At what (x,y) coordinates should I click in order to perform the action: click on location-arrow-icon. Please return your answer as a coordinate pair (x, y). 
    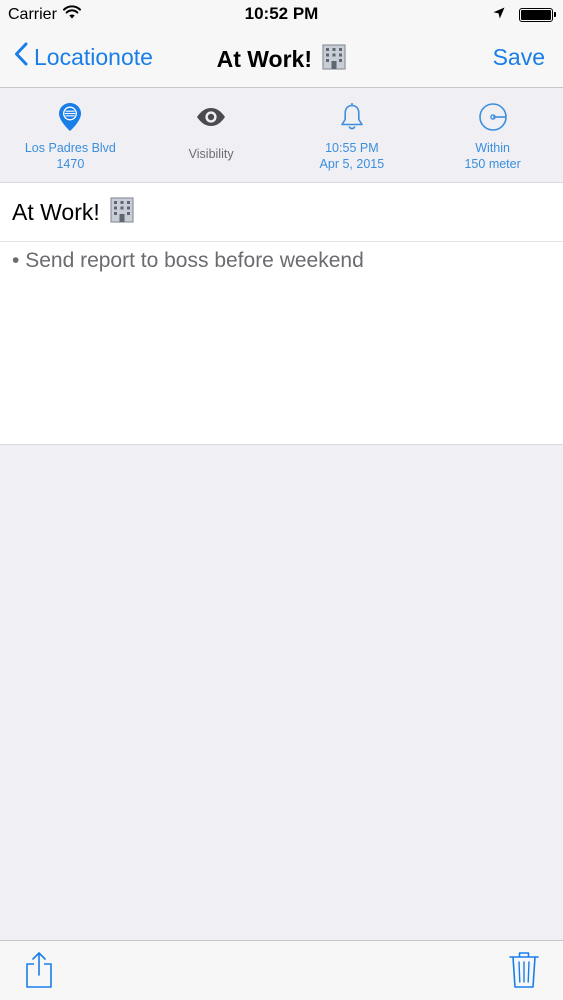
    Looking at the image, I should click on (499, 15).